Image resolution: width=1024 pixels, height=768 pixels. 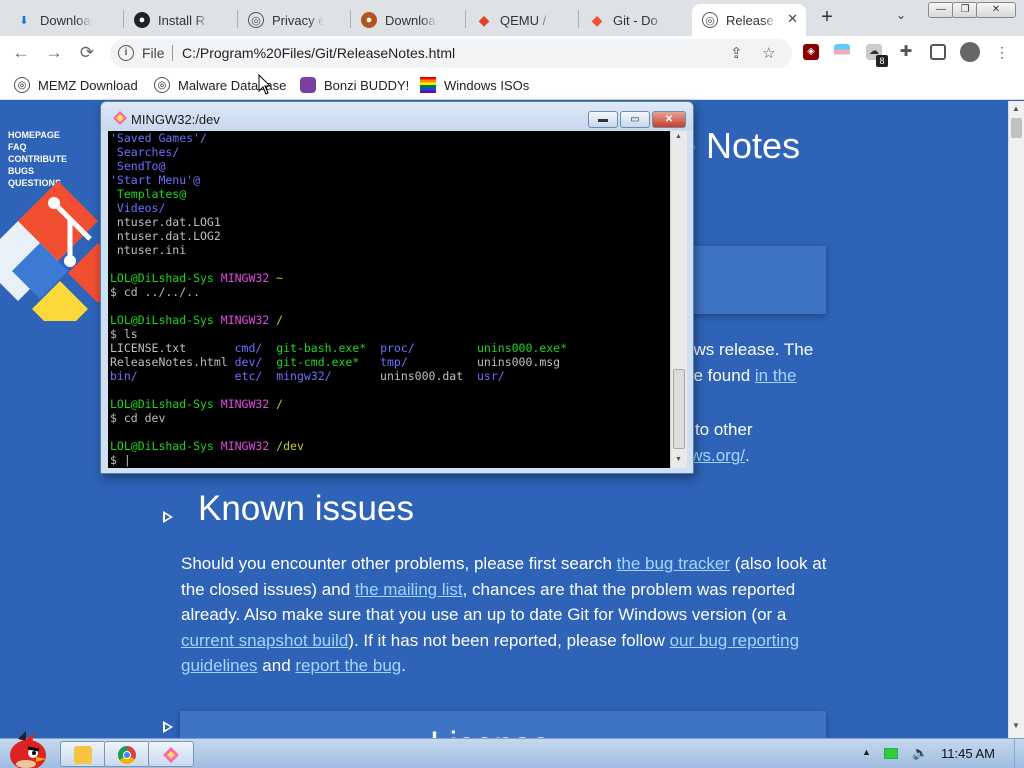 I want to click on profile-avatar, so click(x=970, y=52).